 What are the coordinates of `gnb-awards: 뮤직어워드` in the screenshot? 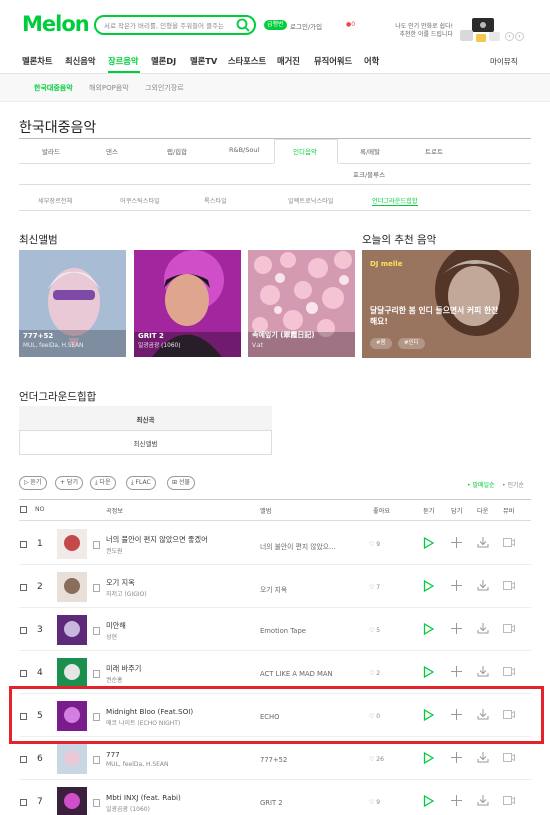 It's located at (333, 61).